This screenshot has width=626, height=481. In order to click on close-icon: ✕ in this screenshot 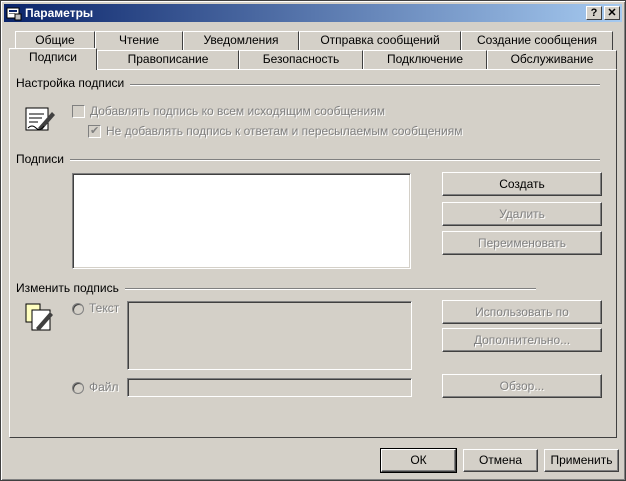, I will do `click(612, 13)`.